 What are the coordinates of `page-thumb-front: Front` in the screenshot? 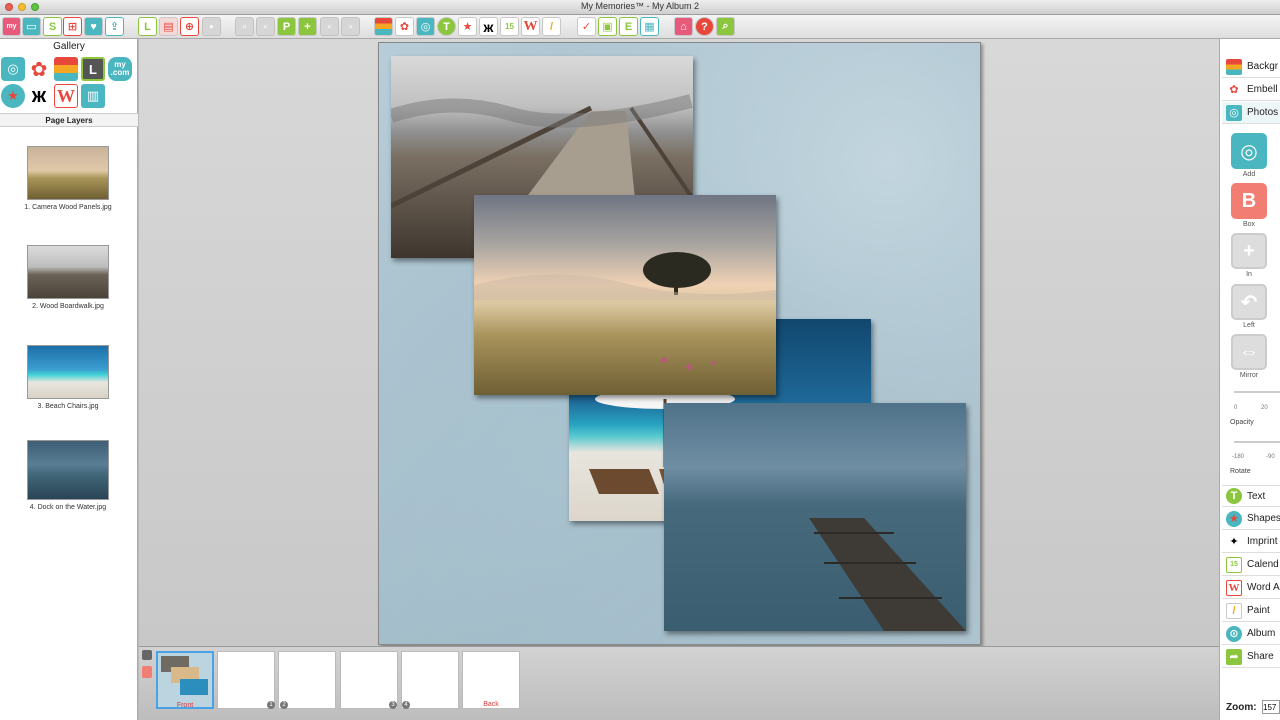 It's located at (185, 680).